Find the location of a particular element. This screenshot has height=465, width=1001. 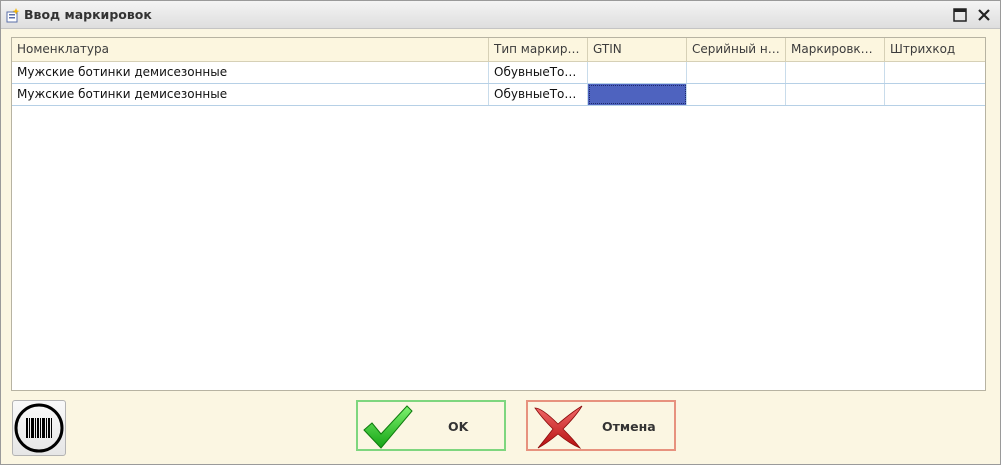

cell-gtin is located at coordinates (637, 72).